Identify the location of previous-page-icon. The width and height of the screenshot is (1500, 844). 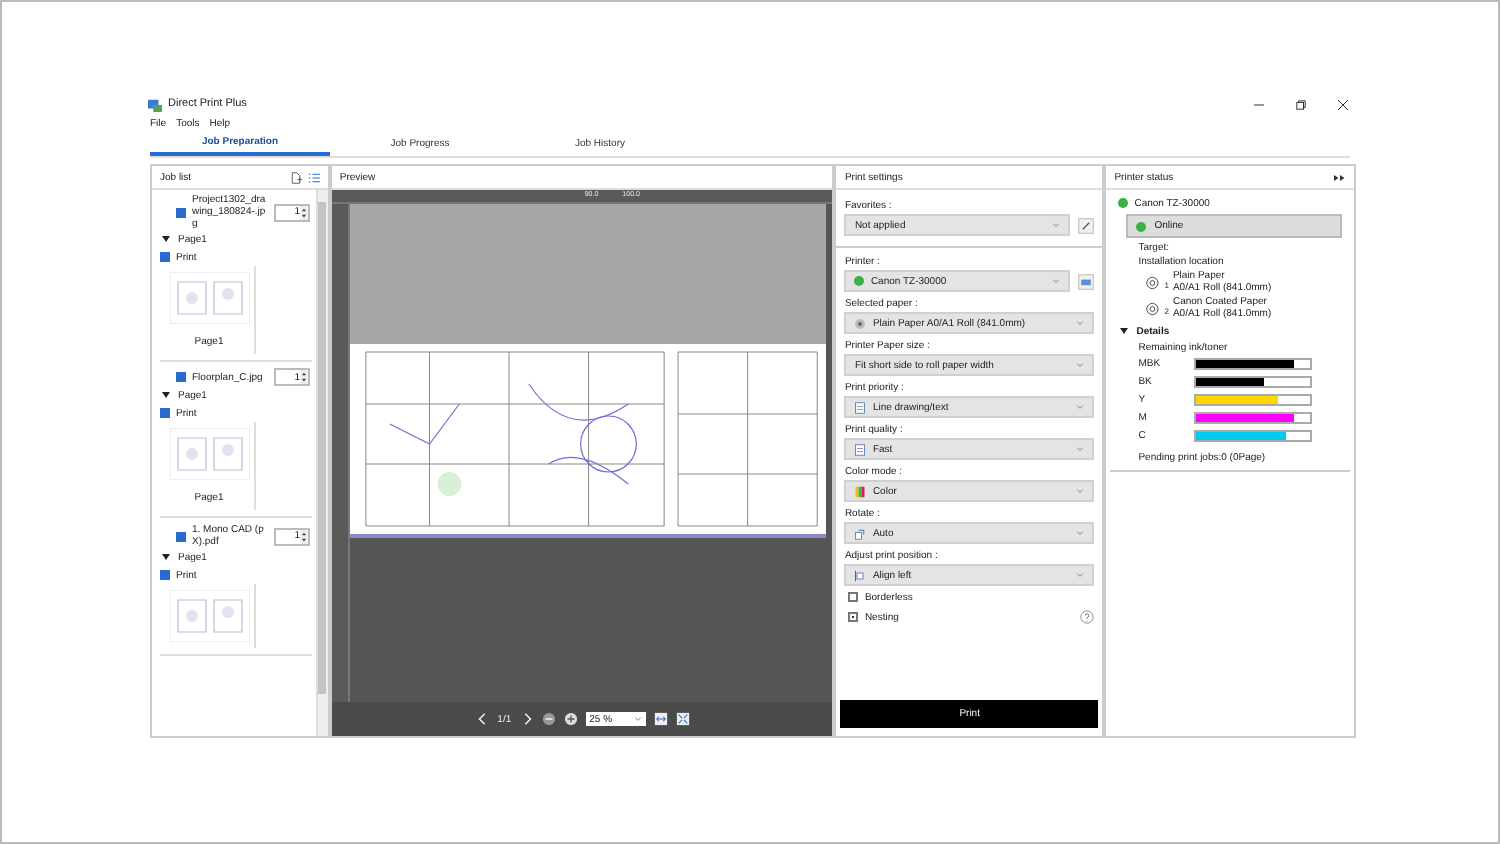
(482, 719).